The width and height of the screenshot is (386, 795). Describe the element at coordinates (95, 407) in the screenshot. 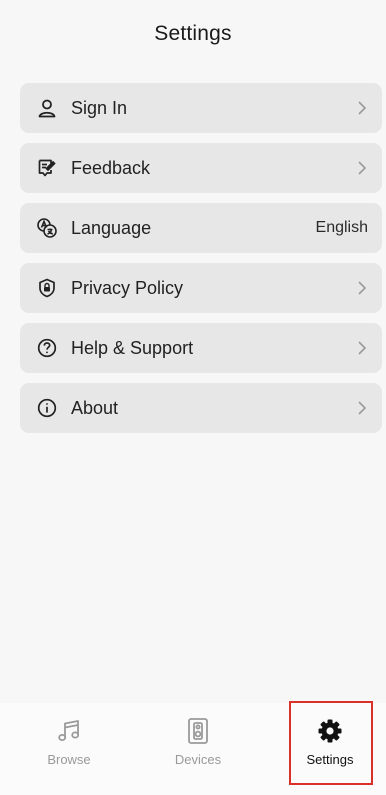

I see `menu-item-label: About` at that location.